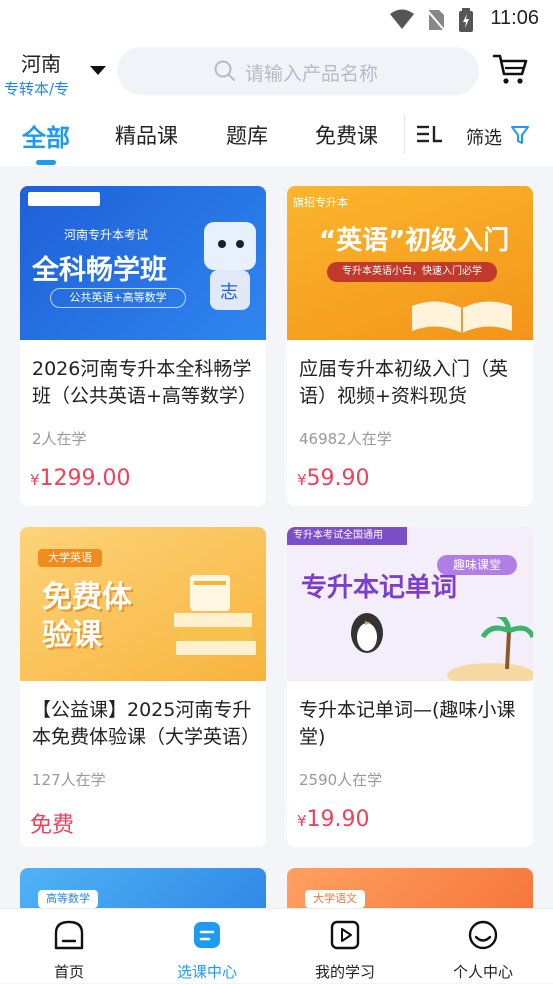 Image resolution: width=553 pixels, height=984 pixels. What do you see at coordinates (312, 74) in the screenshot?
I see `search-placeholder: 请输入产品名称` at bounding box center [312, 74].